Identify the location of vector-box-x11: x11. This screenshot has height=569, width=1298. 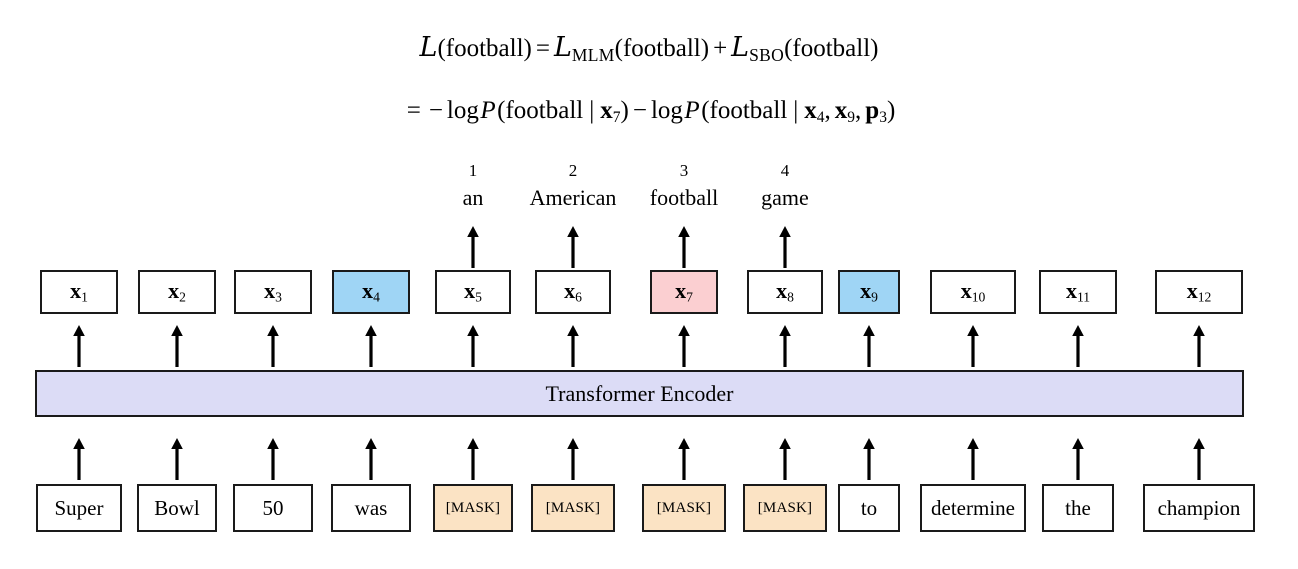
(1078, 292).